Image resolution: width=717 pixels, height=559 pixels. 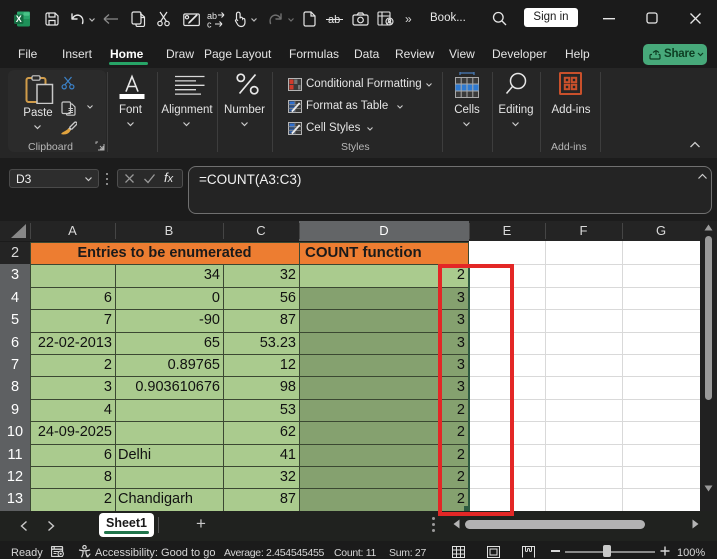 What do you see at coordinates (209, 24) in the screenshot?
I see `svg-text: c` at bounding box center [209, 24].